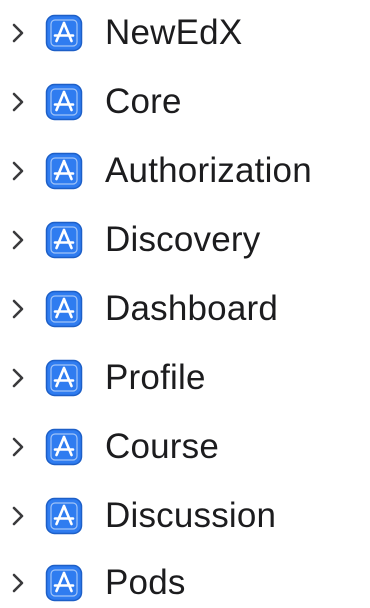 The width and height of the screenshot is (370, 608). I want to click on tree-row-label: Discussion, so click(191, 515).